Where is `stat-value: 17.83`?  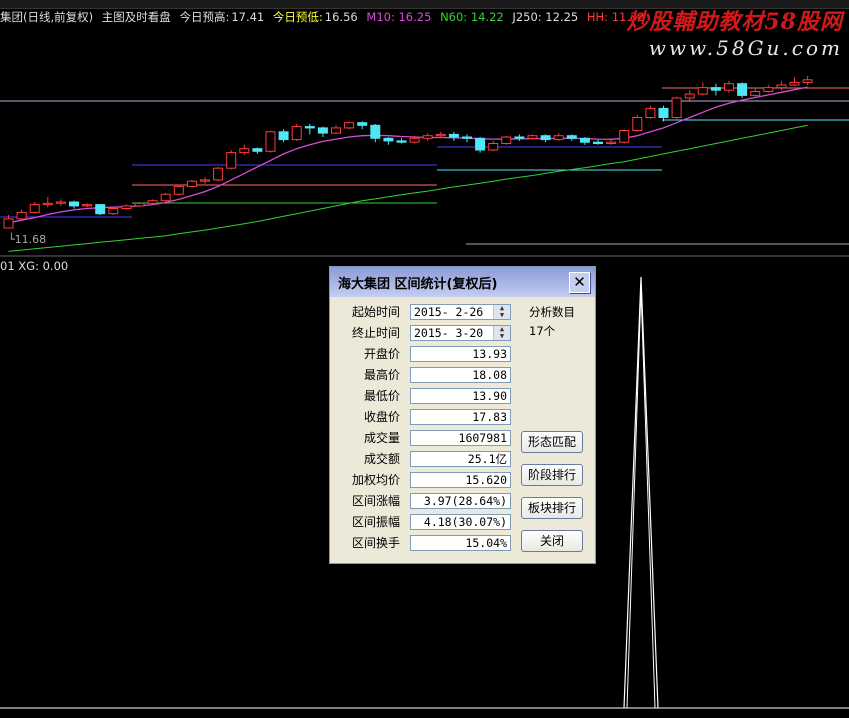 stat-value: 17.83 is located at coordinates (460, 417).